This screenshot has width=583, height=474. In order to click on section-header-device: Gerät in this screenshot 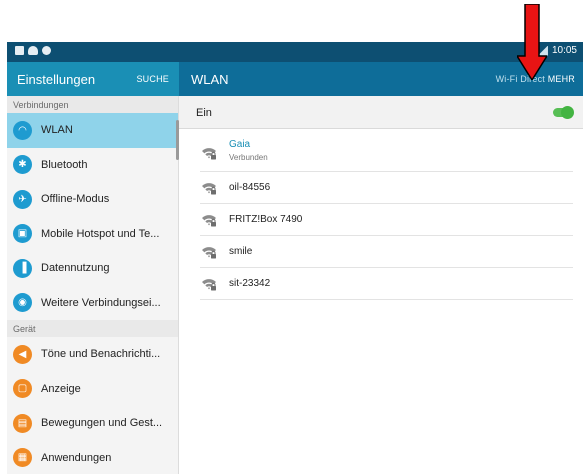, I will do `click(92, 328)`.